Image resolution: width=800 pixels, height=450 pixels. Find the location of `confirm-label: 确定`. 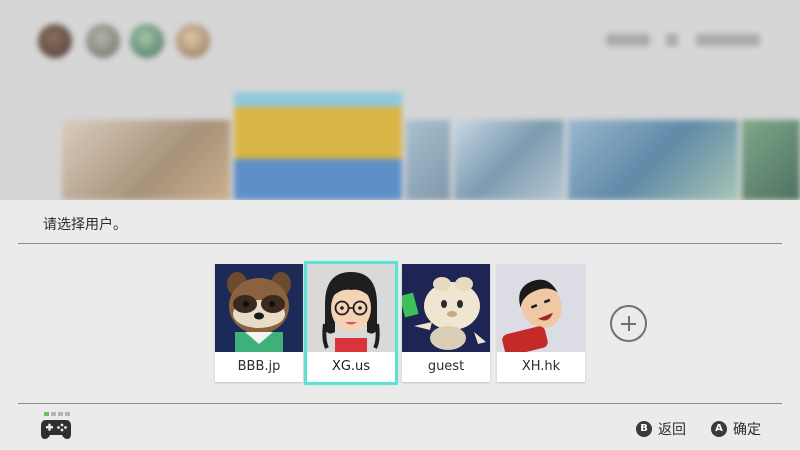

confirm-label: 确定 is located at coordinates (747, 430).